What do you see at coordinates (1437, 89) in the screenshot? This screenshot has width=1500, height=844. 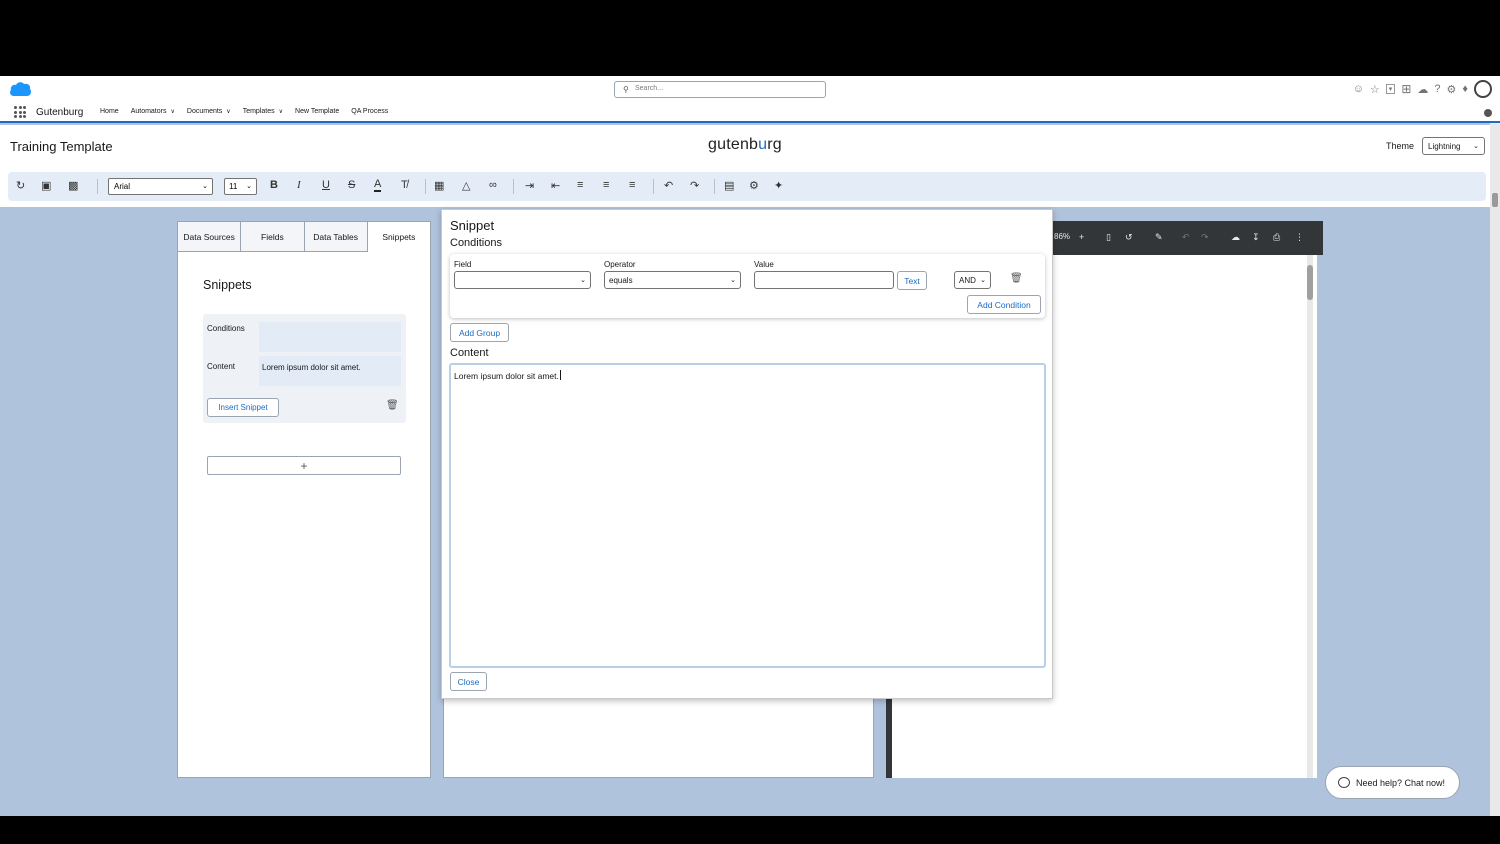 I see `help-icon: ?` at bounding box center [1437, 89].